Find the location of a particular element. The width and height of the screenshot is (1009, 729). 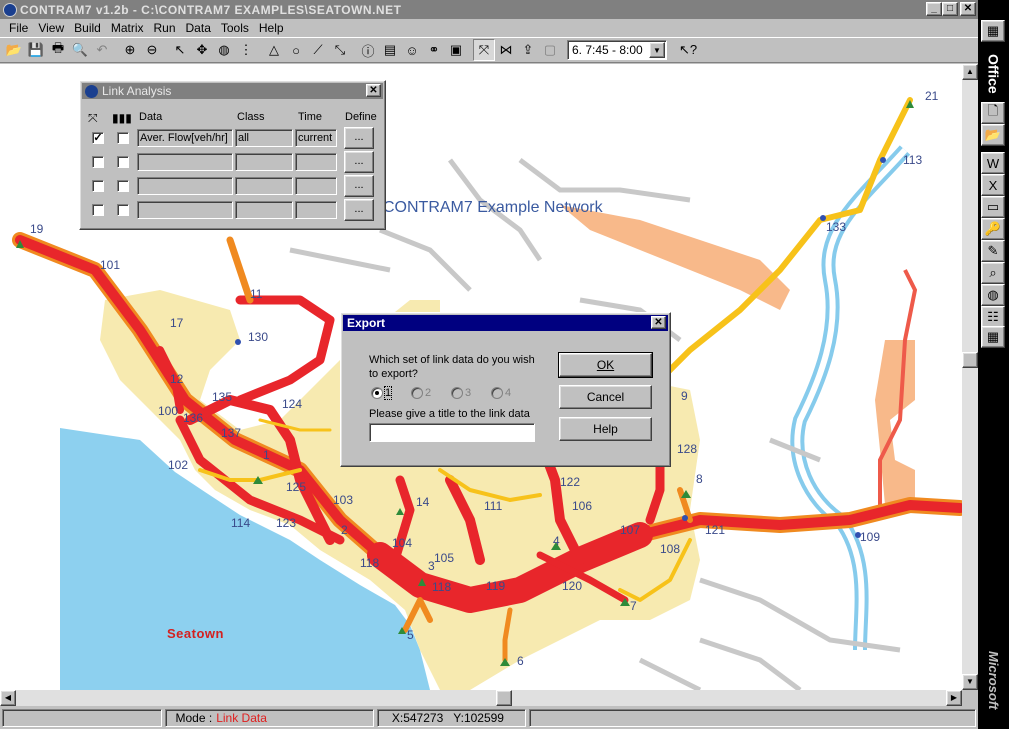

route-icon: ⇪ is located at coordinates (528, 50).